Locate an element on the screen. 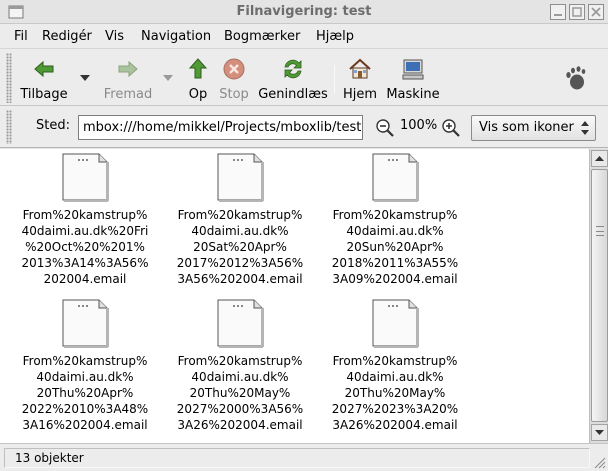  up-label: Op is located at coordinates (198, 94).